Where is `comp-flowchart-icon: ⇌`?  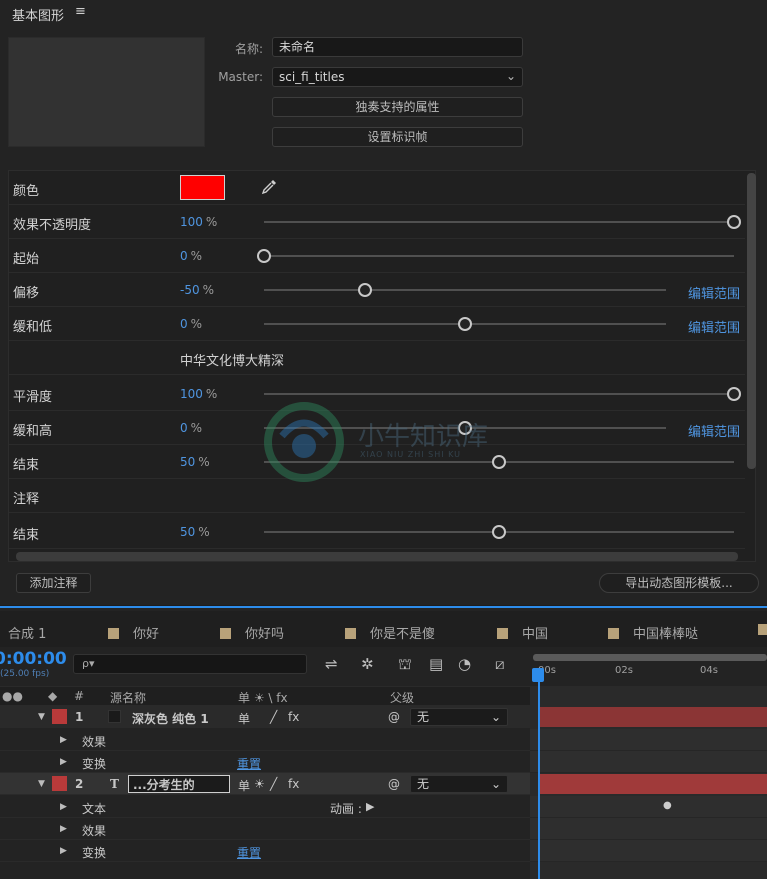 comp-flowchart-icon: ⇌ is located at coordinates (331, 664).